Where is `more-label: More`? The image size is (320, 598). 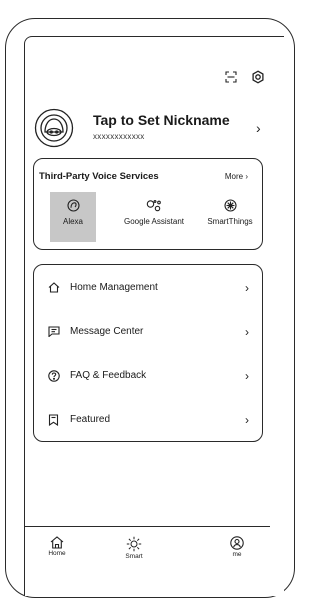
more-label: More is located at coordinates (234, 176).